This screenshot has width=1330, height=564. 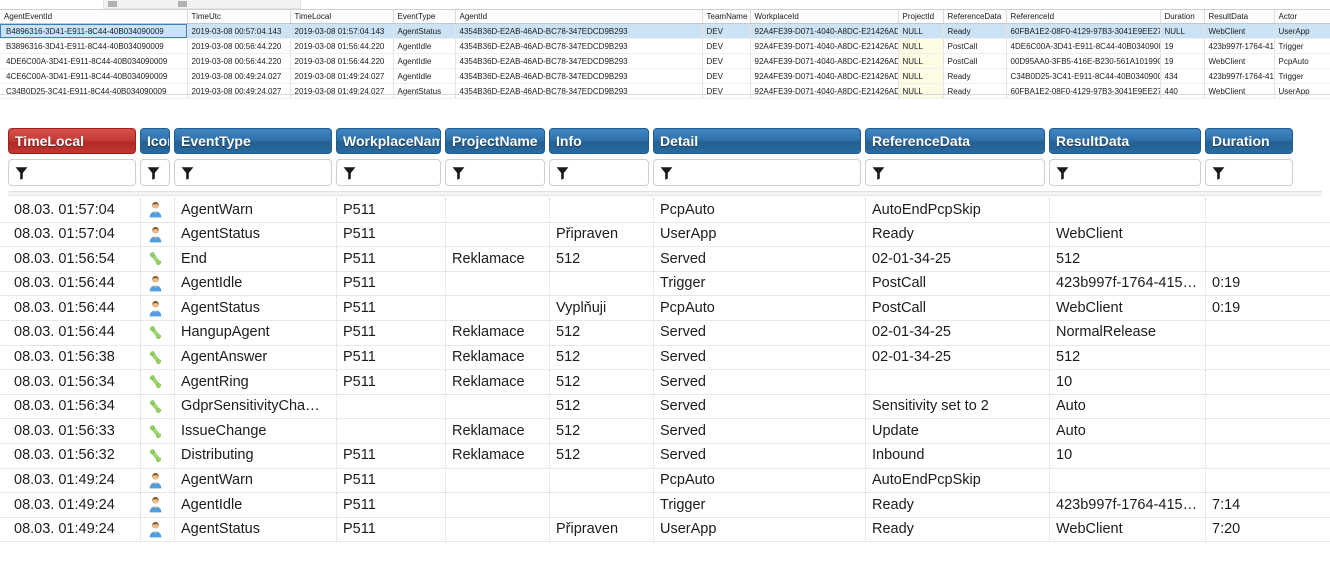 I want to click on sql-cell-agenteventid: B3896316-3D41-E911-8C44-40B034090009, so click(x=94, y=46).